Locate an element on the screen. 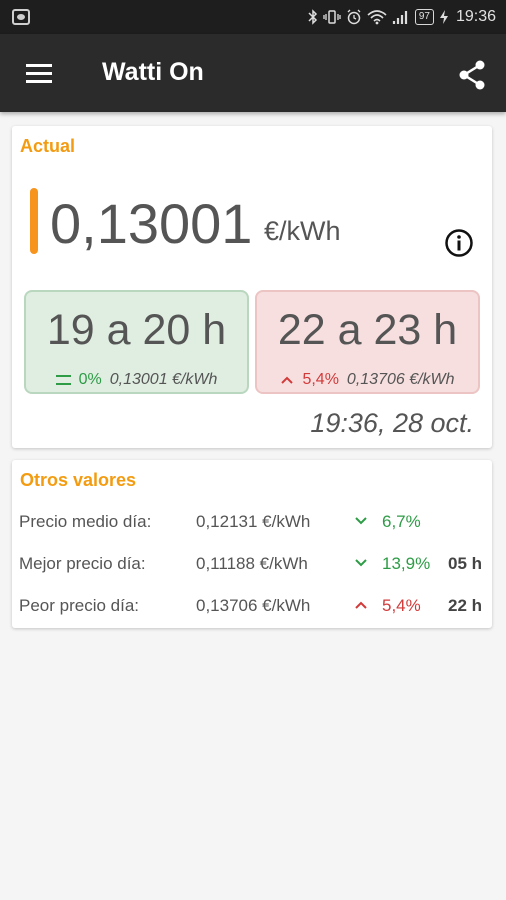  timestamp: 19:36, 28 oct. is located at coordinates (392, 423).